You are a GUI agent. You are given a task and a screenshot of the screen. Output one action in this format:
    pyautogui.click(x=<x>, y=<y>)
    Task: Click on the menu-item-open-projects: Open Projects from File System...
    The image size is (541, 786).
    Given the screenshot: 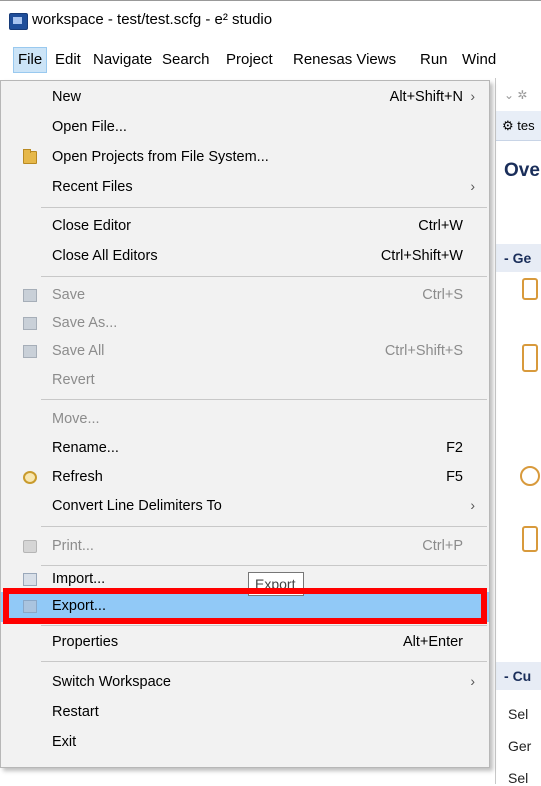 What is the action you would take?
    pyautogui.click(x=245, y=158)
    